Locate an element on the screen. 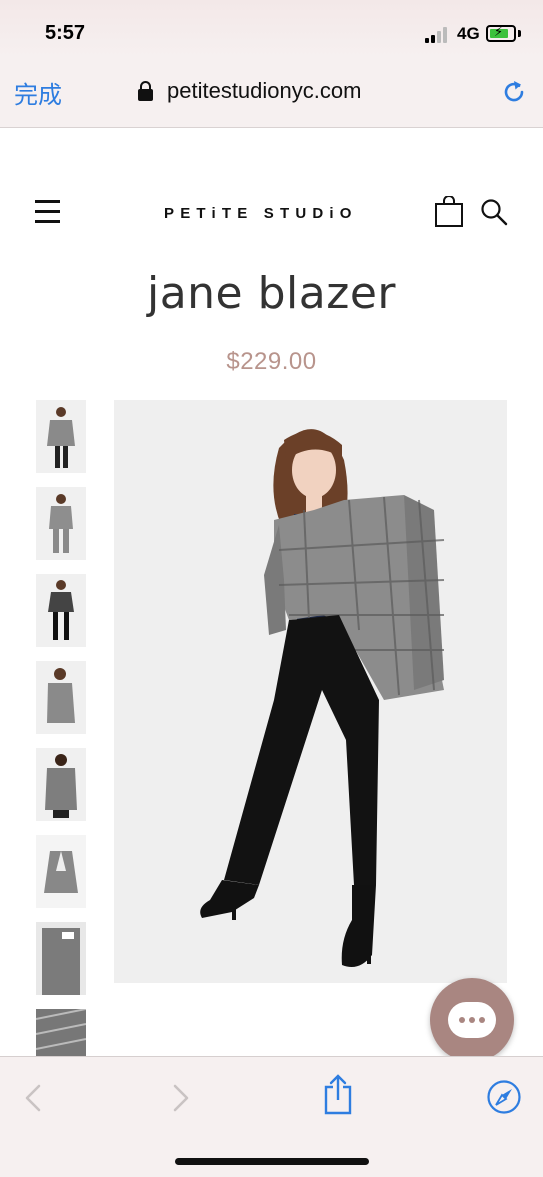 Image resolution: width=543 pixels, height=1177 pixels. thumbnail-gallery is located at coordinates (61, 728).